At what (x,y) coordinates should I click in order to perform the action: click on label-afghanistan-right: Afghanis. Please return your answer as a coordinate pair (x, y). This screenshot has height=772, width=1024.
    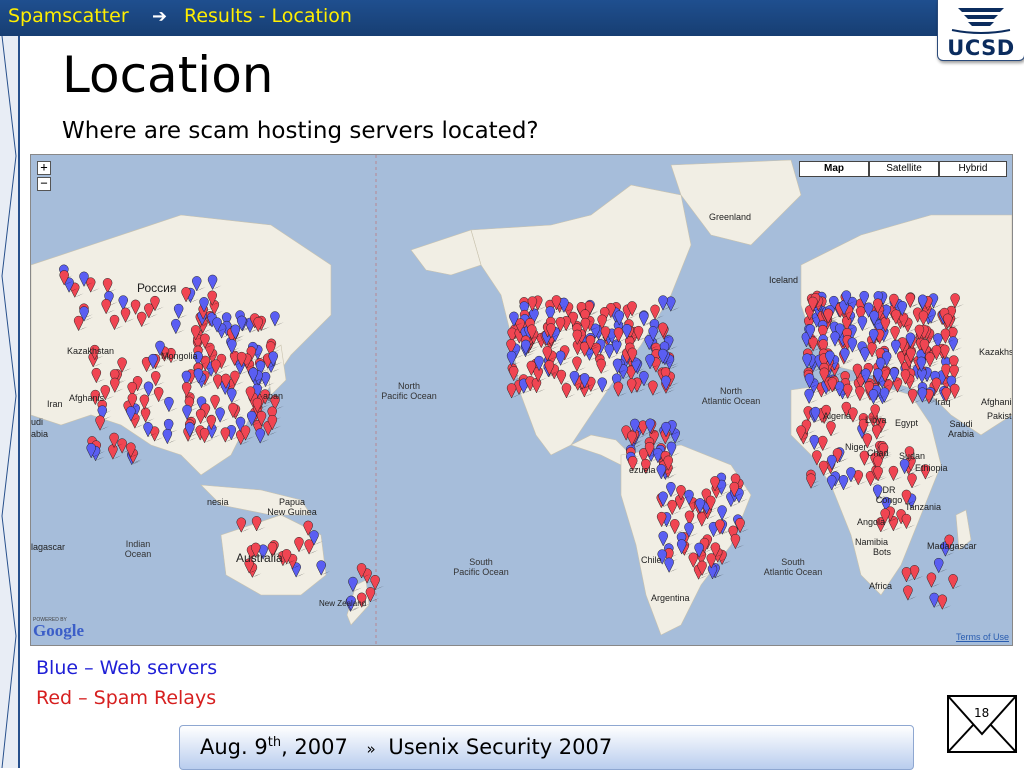
    Looking at the image, I should click on (997, 402).